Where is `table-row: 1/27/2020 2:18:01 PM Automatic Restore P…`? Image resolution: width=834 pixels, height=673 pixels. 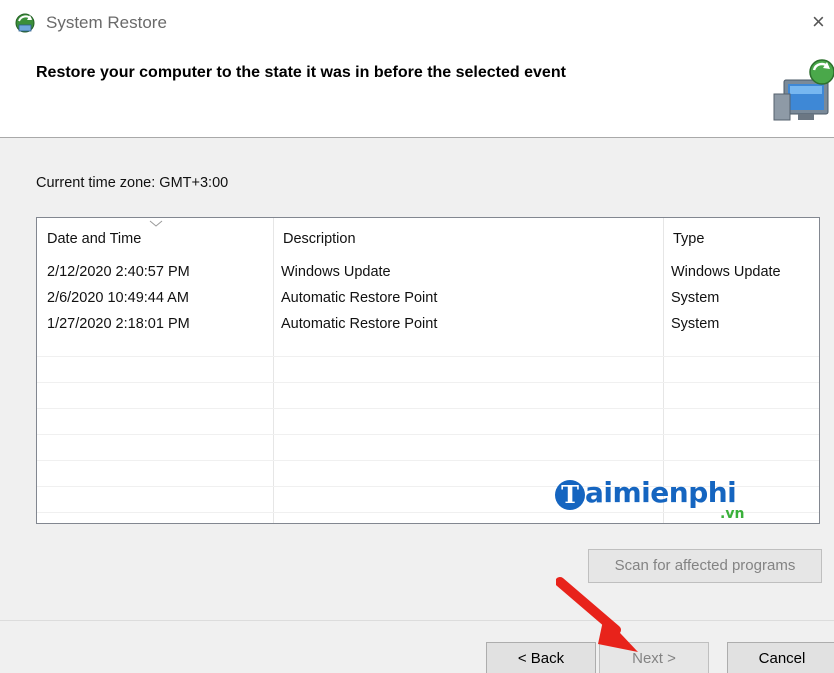 table-row: 1/27/2020 2:18:01 PM Automatic Restore P… is located at coordinates (428, 325).